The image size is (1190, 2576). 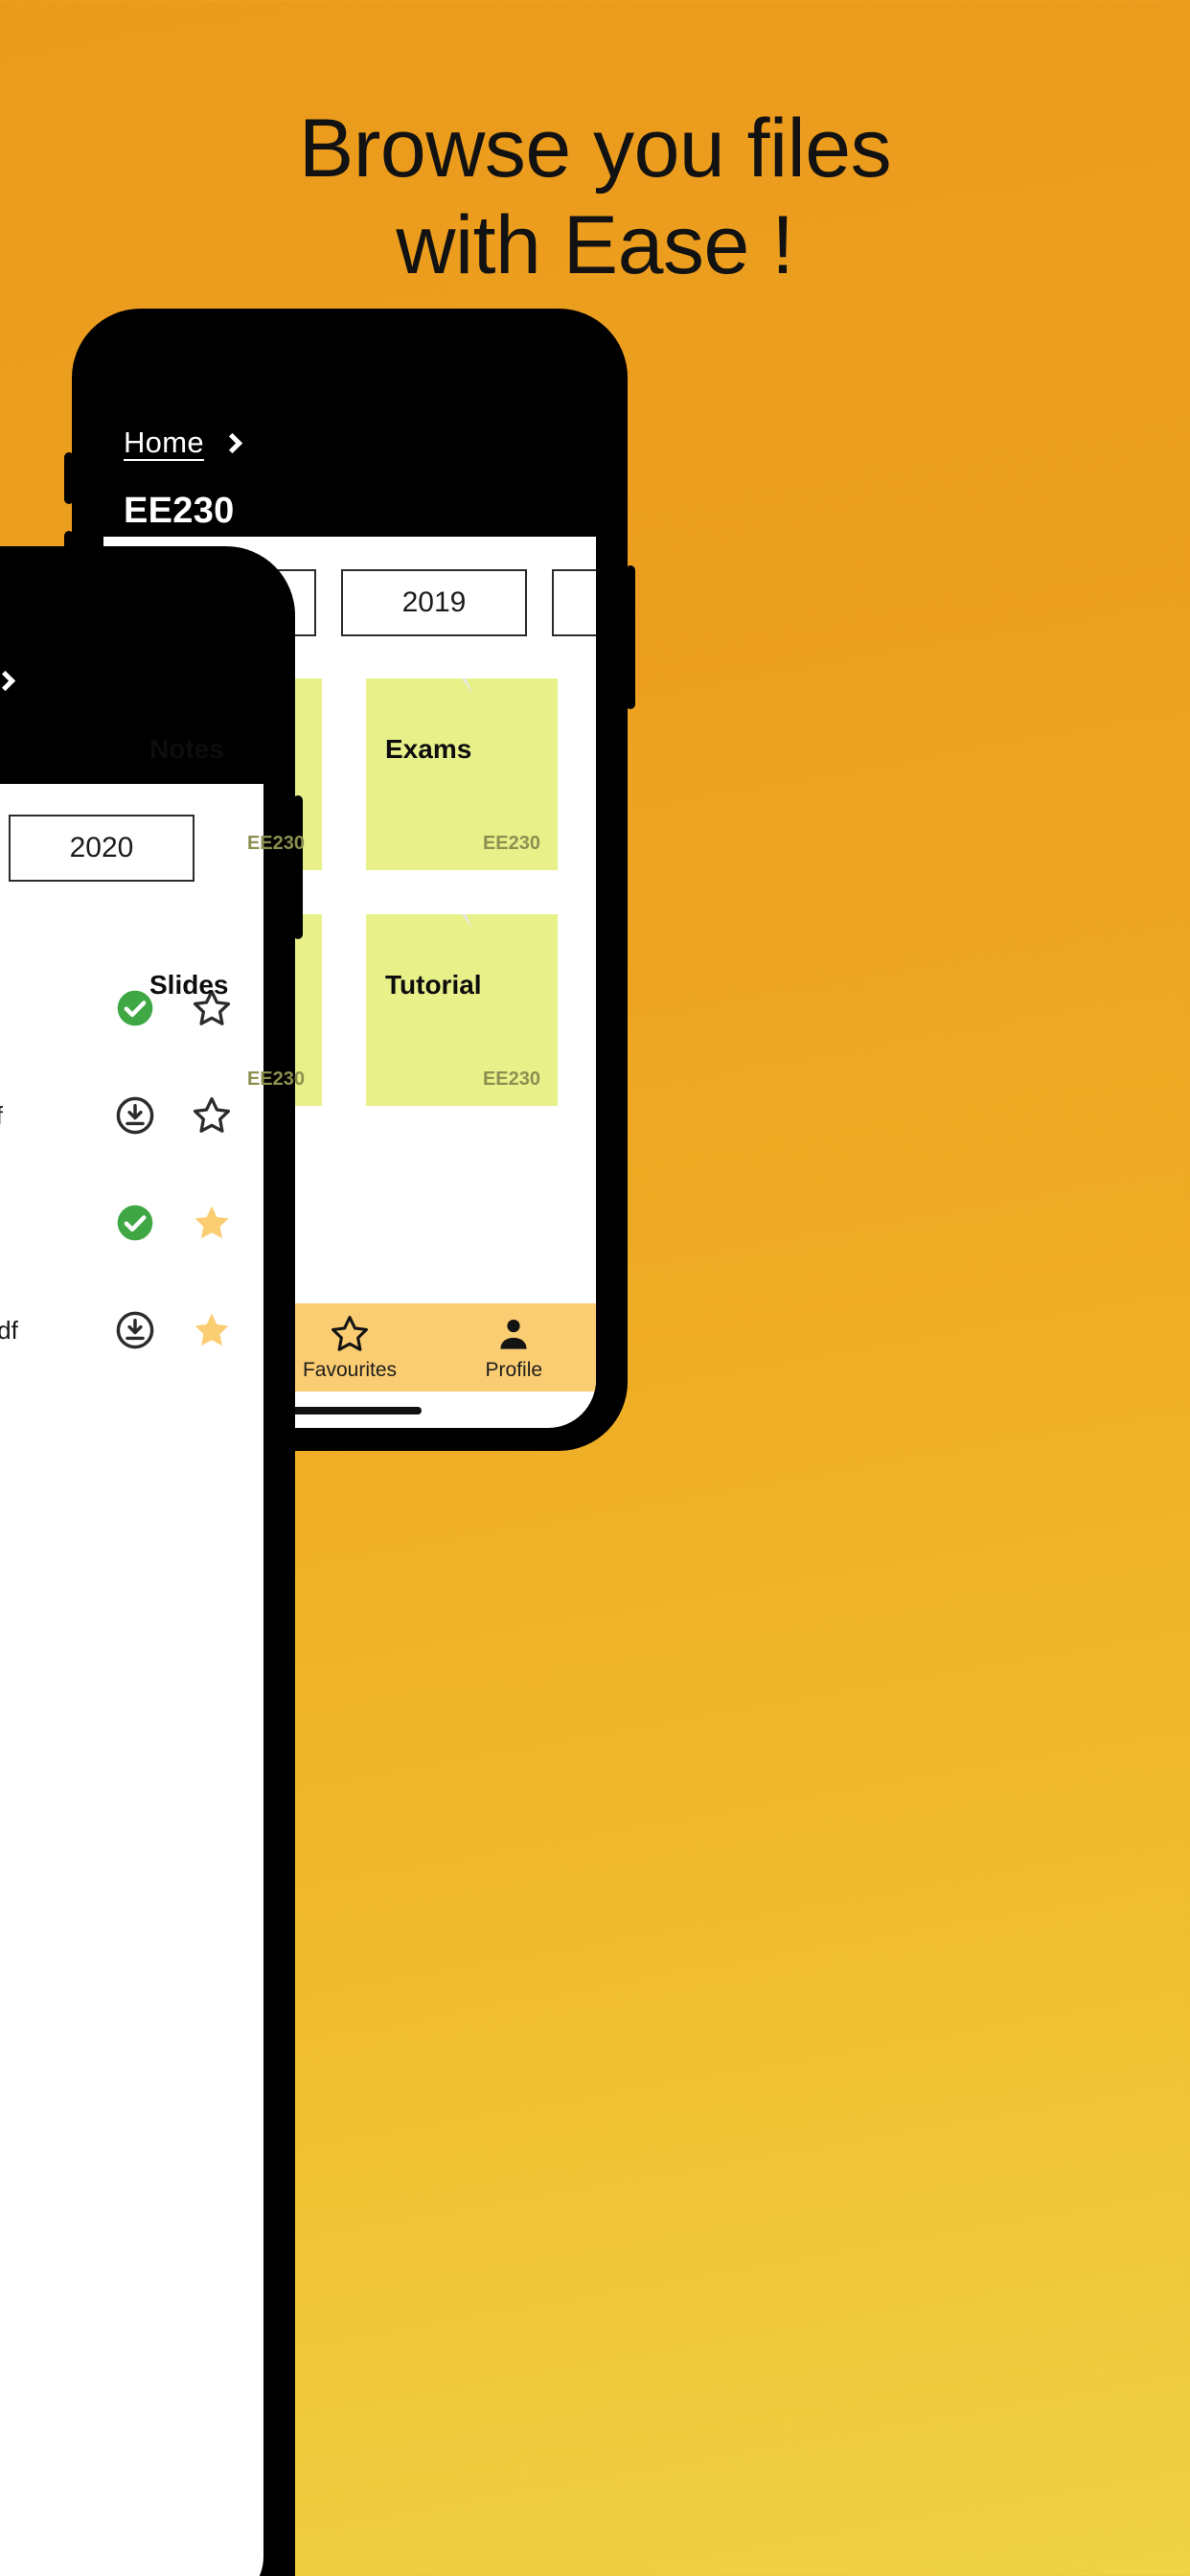 I want to click on breadcrumb-link-home: Home, so click(x=164, y=443).